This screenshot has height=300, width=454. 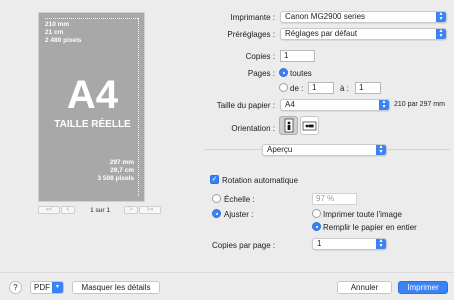 I want to click on printer-value: Canon MG2900 series, so click(x=325, y=16).